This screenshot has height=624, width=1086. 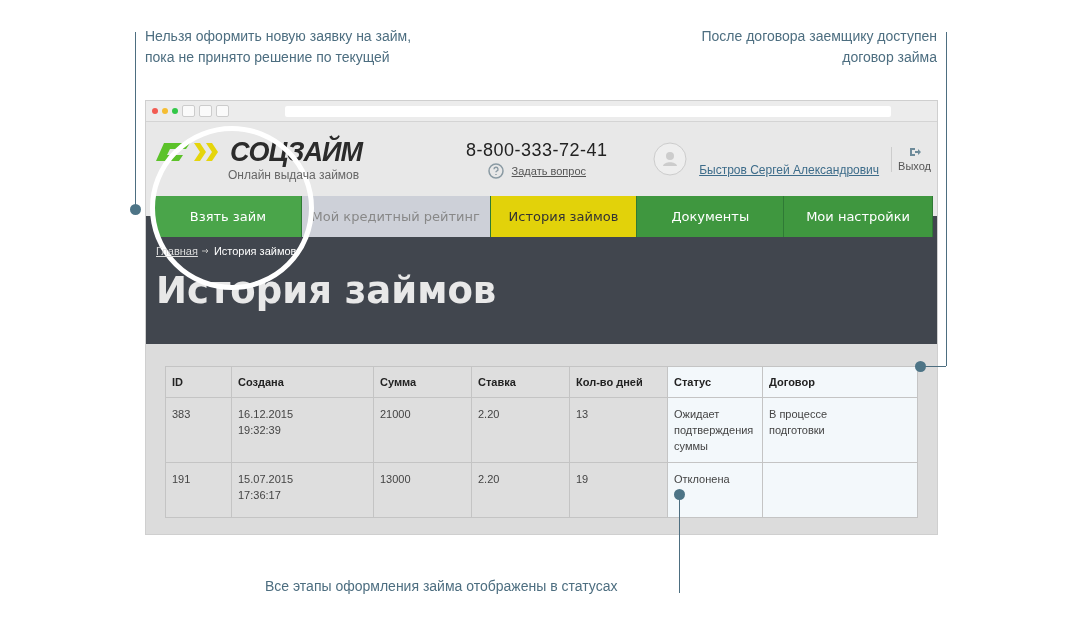 What do you see at coordinates (715, 430) in the screenshot?
I see `table-cell: Ожидает подтверждения суммы` at bounding box center [715, 430].